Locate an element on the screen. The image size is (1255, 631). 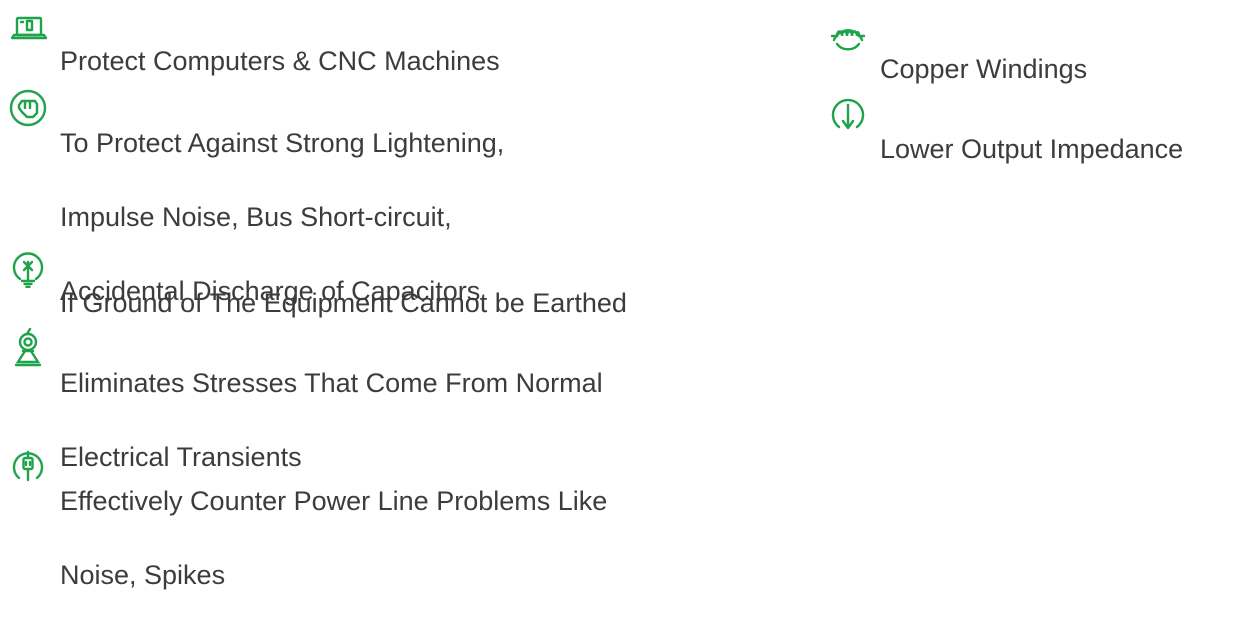
computer-icon is located at coordinates (28, 26).